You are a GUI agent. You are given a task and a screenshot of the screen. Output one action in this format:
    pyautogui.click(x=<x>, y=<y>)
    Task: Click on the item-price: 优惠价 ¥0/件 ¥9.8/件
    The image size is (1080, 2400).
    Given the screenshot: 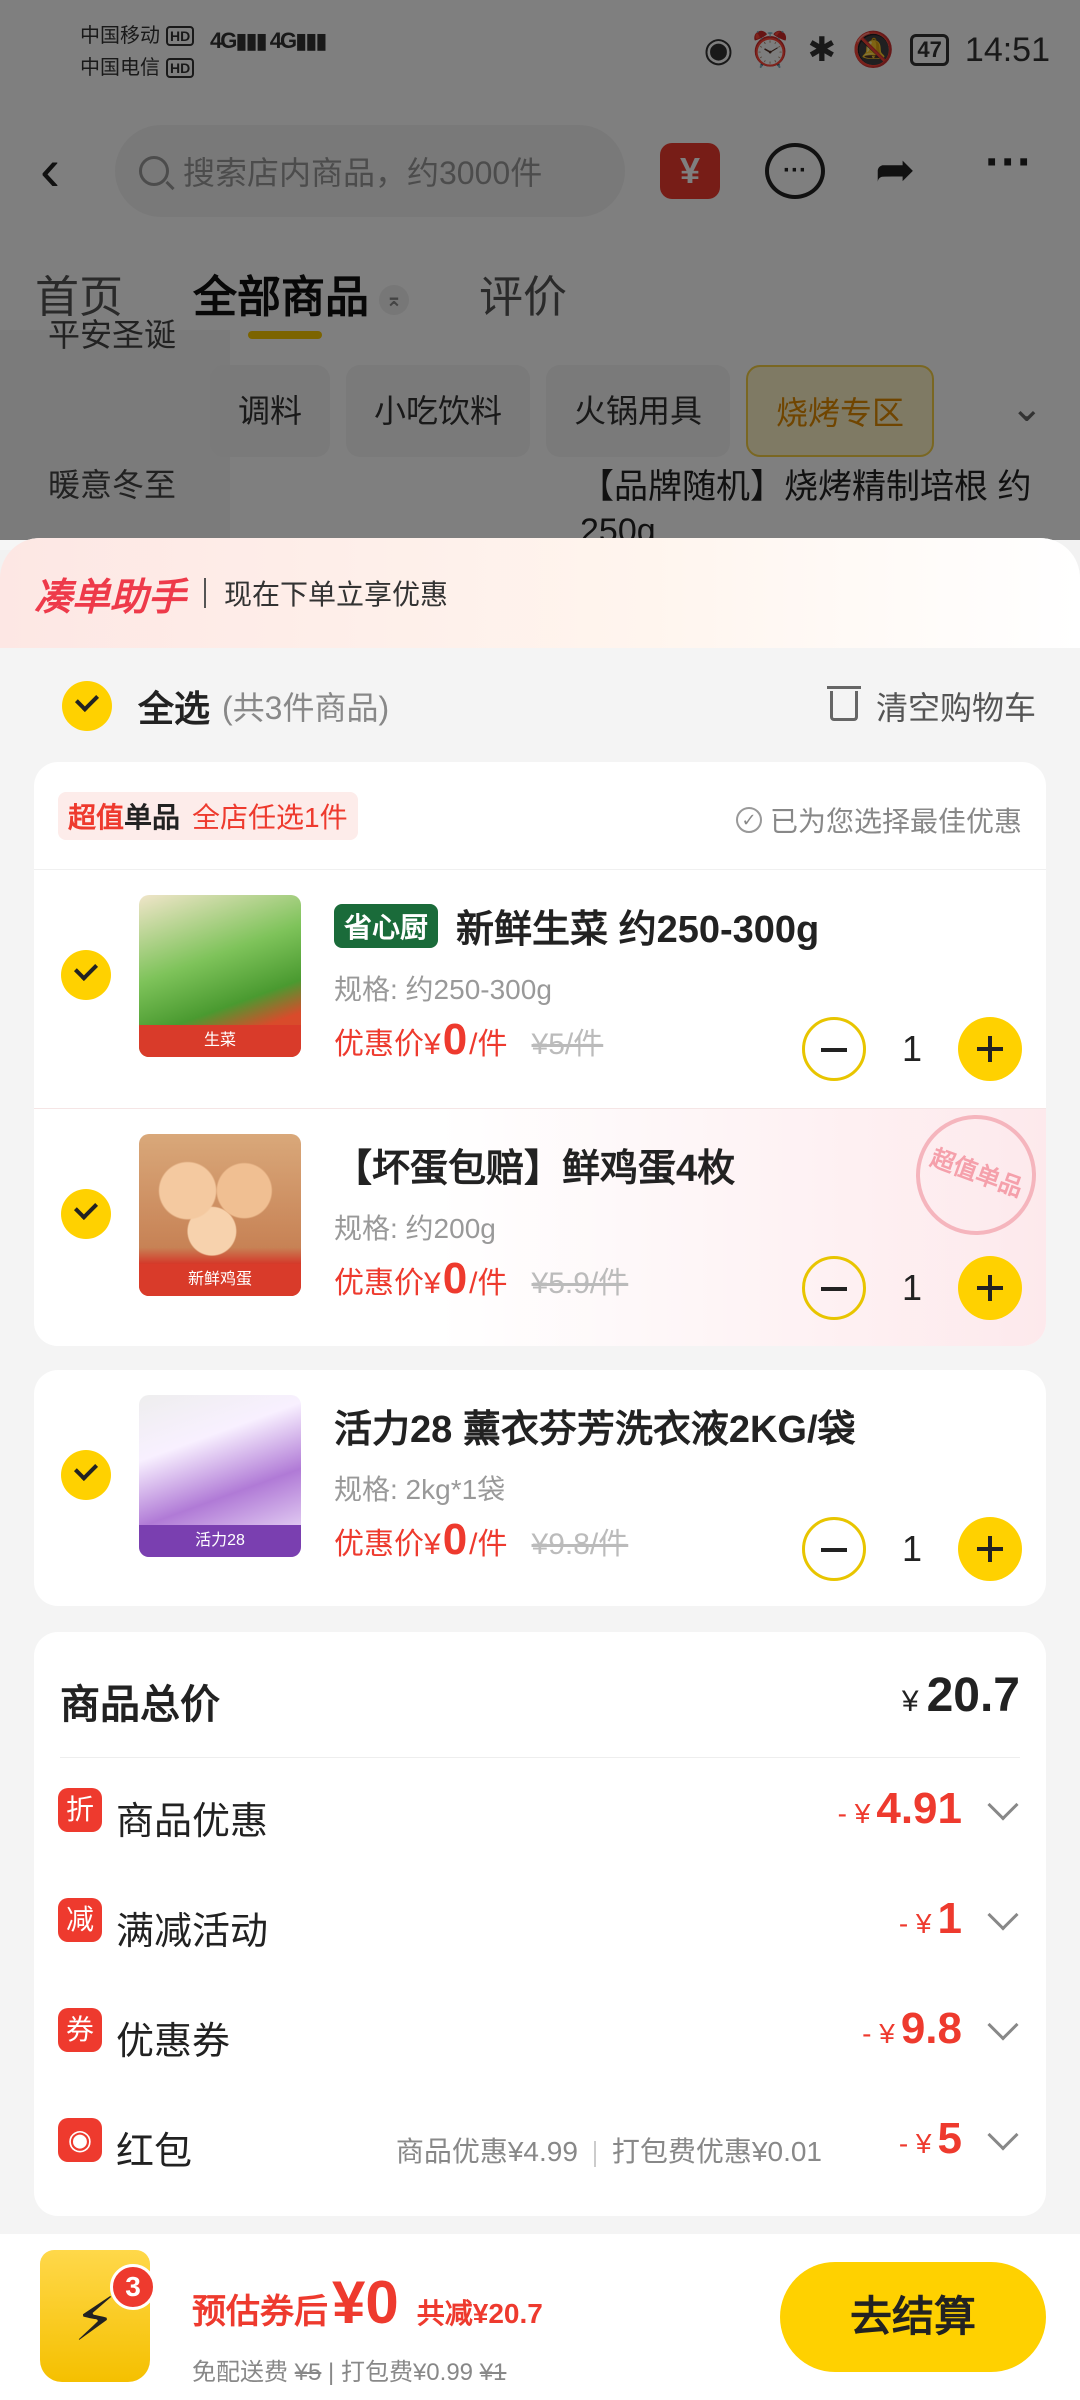 What is the action you would take?
    pyautogui.click(x=481, y=1539)
    